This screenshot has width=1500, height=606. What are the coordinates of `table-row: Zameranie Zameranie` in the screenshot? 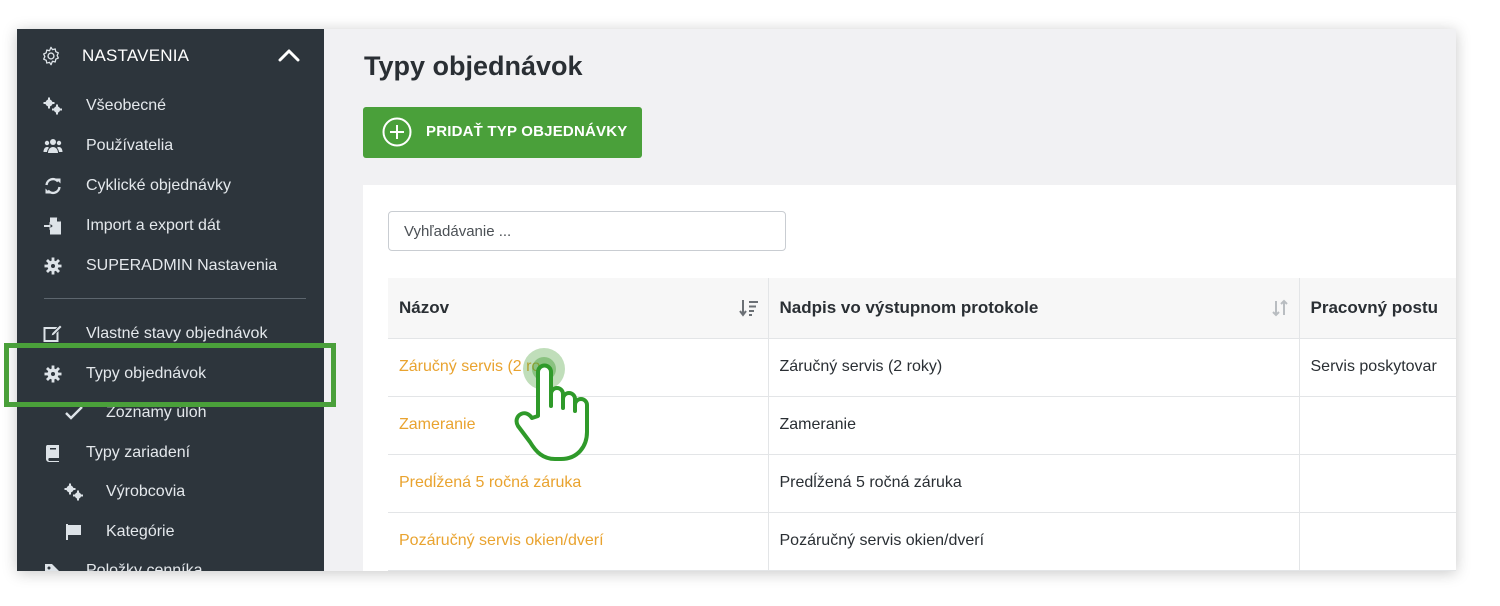 It's located at (922, 425).